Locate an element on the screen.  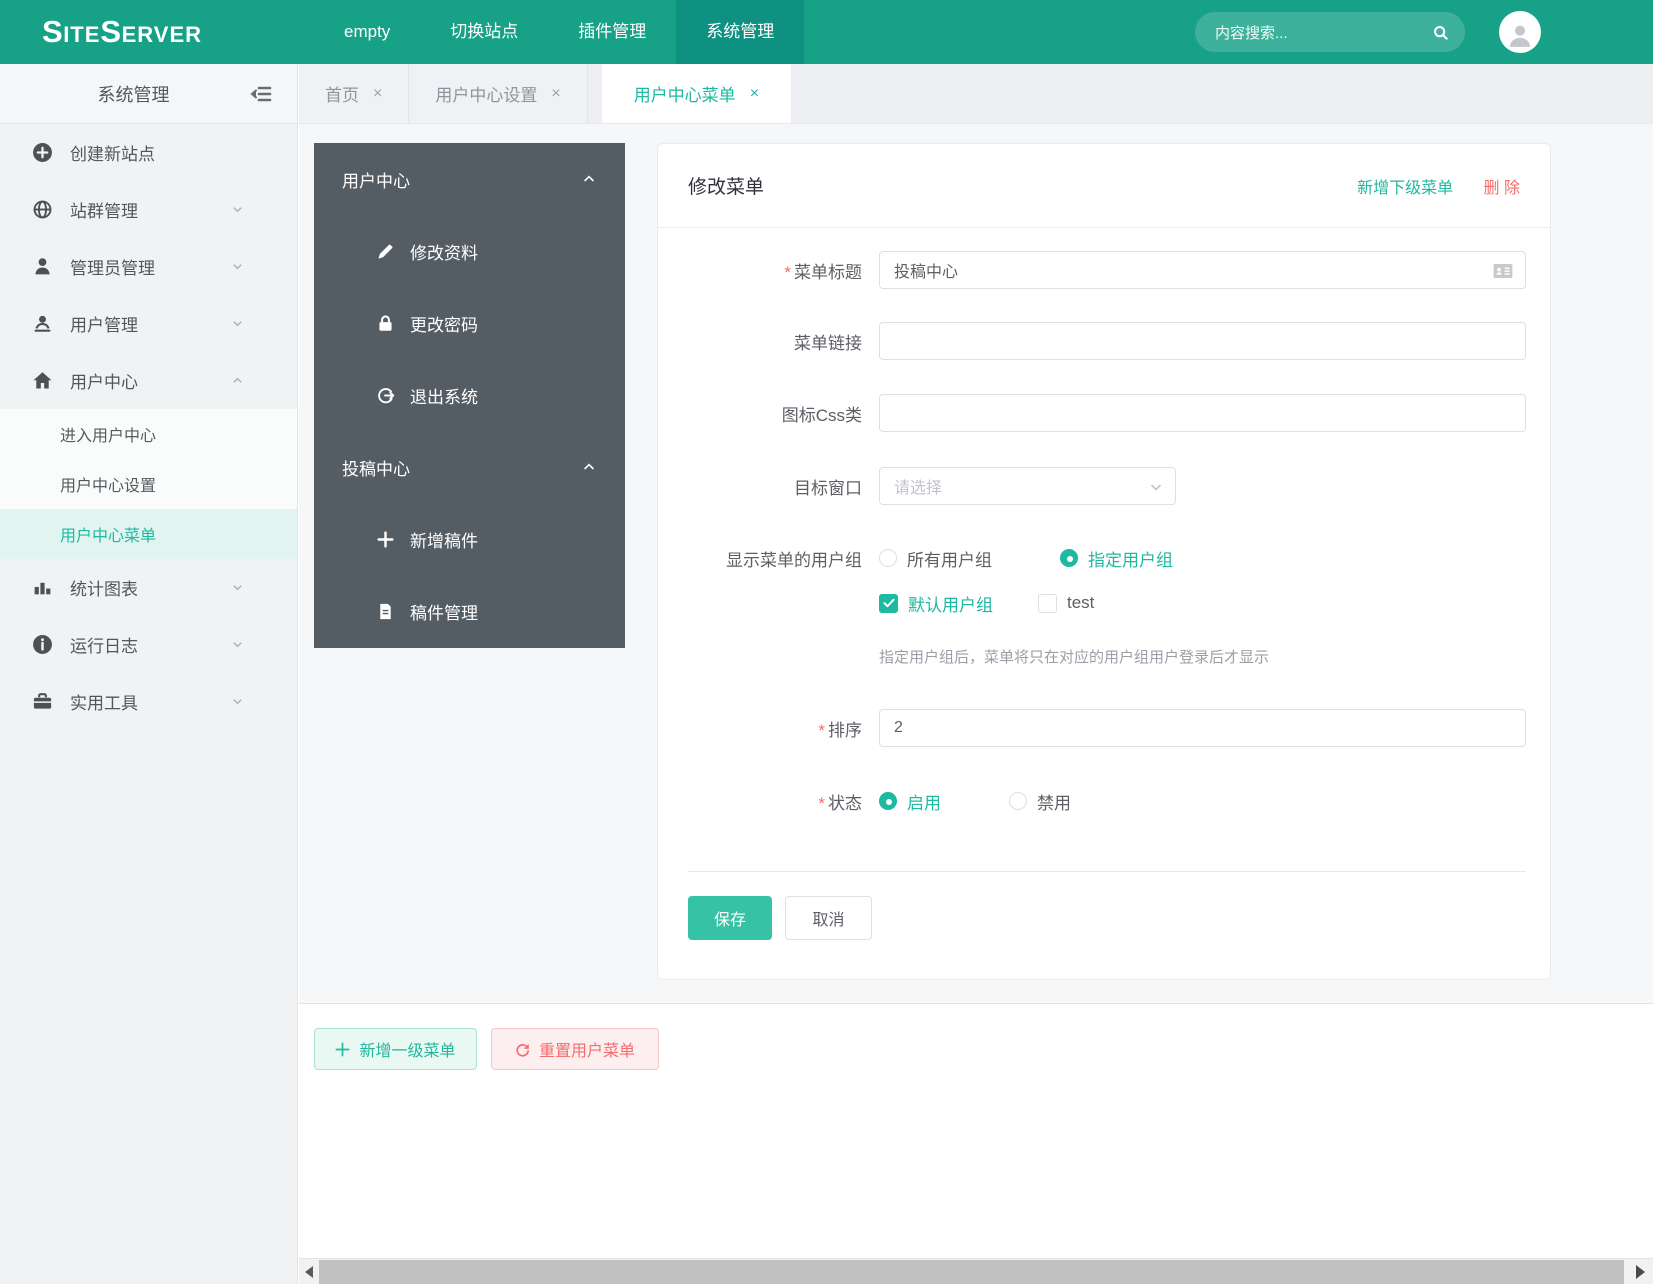
form-row-menu-title: * 菜单标题 投稿中心 is located at coordinates (1107, 270).